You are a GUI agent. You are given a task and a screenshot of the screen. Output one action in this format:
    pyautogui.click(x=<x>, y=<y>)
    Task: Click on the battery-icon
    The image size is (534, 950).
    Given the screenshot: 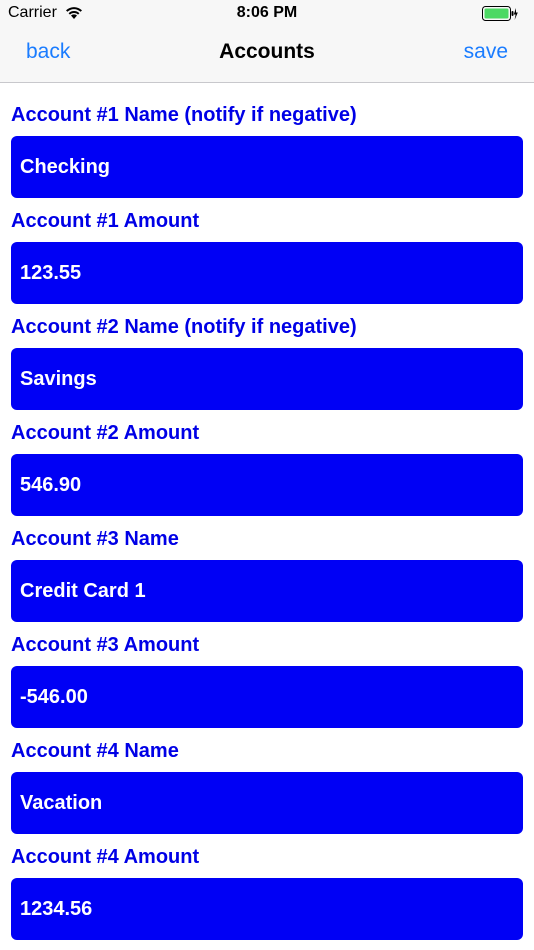 What is the action you would take?
    pyautogui.click(x=500, y=13)
    